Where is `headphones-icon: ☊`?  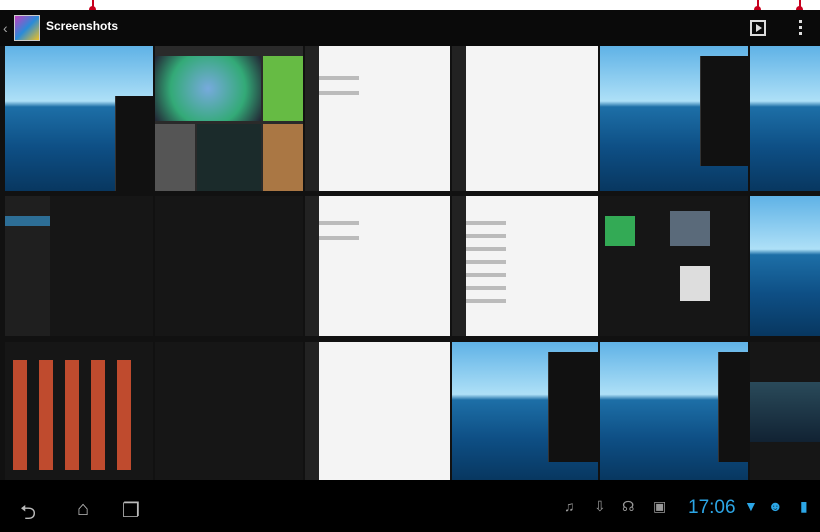
headphones-icon: ☊ is located at coordinates (628, 506).